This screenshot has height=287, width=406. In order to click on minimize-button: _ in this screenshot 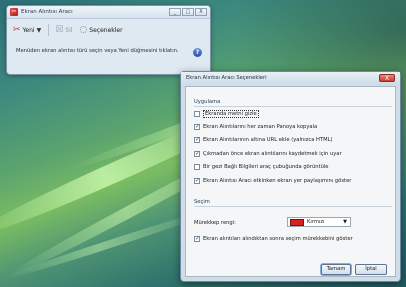, I will do `click(175, 12)`.